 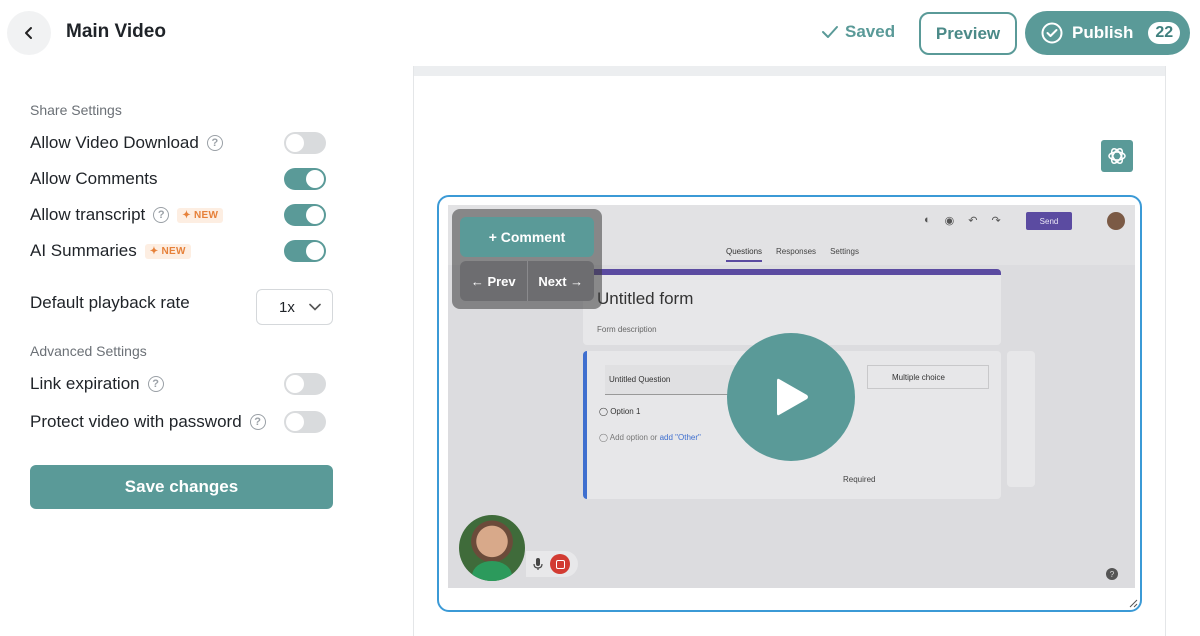 I want to click on setting-label: AI Summaries, so click(x=83, y=250).